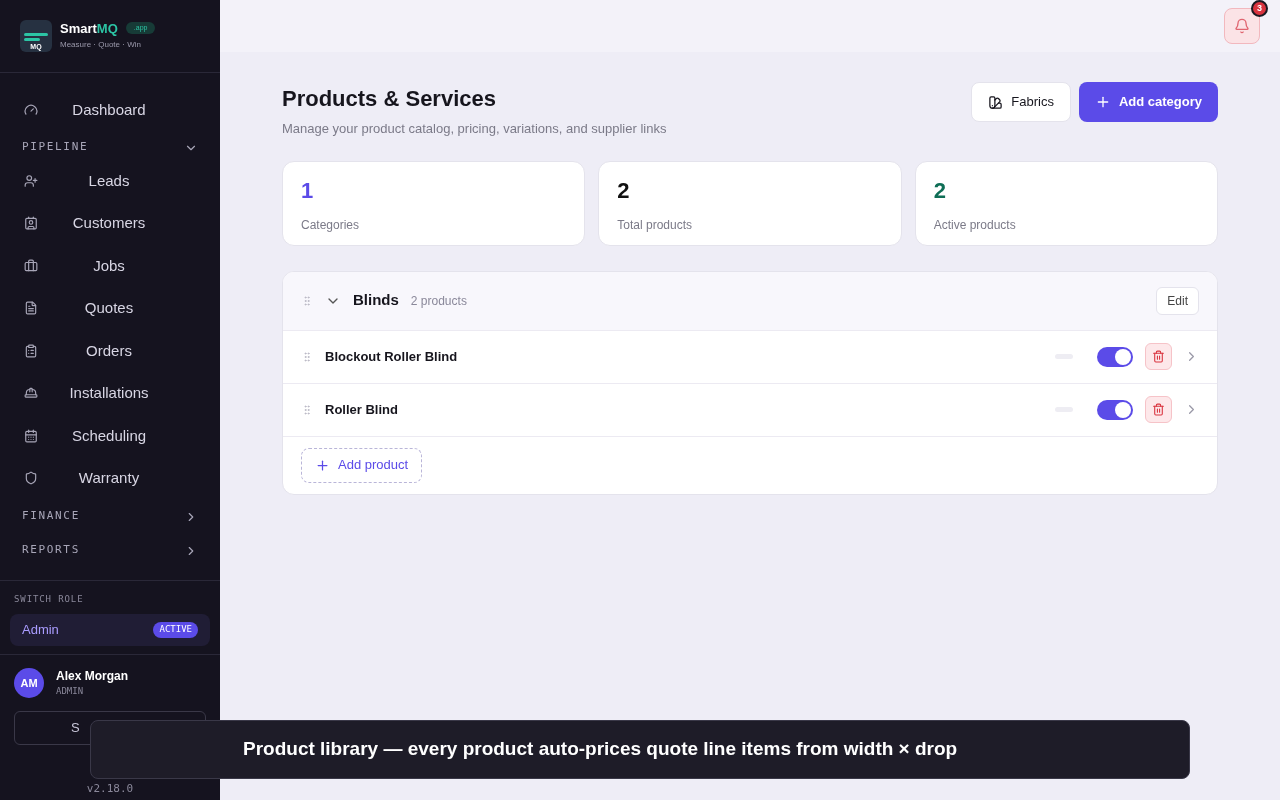  What do you see at coordinates (31, 350) in the screenshot?
I see `clipboard-icon` at bounding box center [31, 350].